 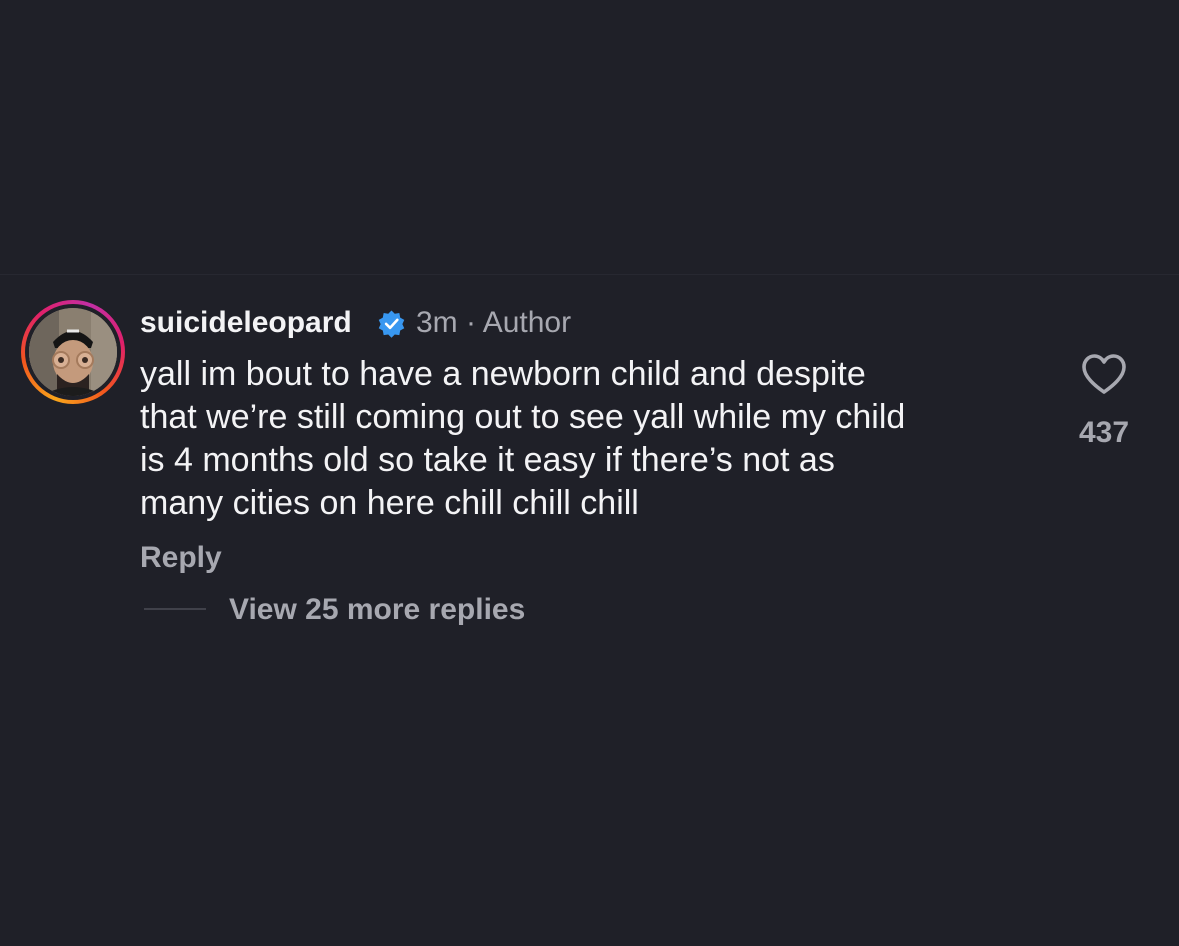 I want to click on comment-text-line: many cities on here chill chill chill, so click(x=389, y=503).